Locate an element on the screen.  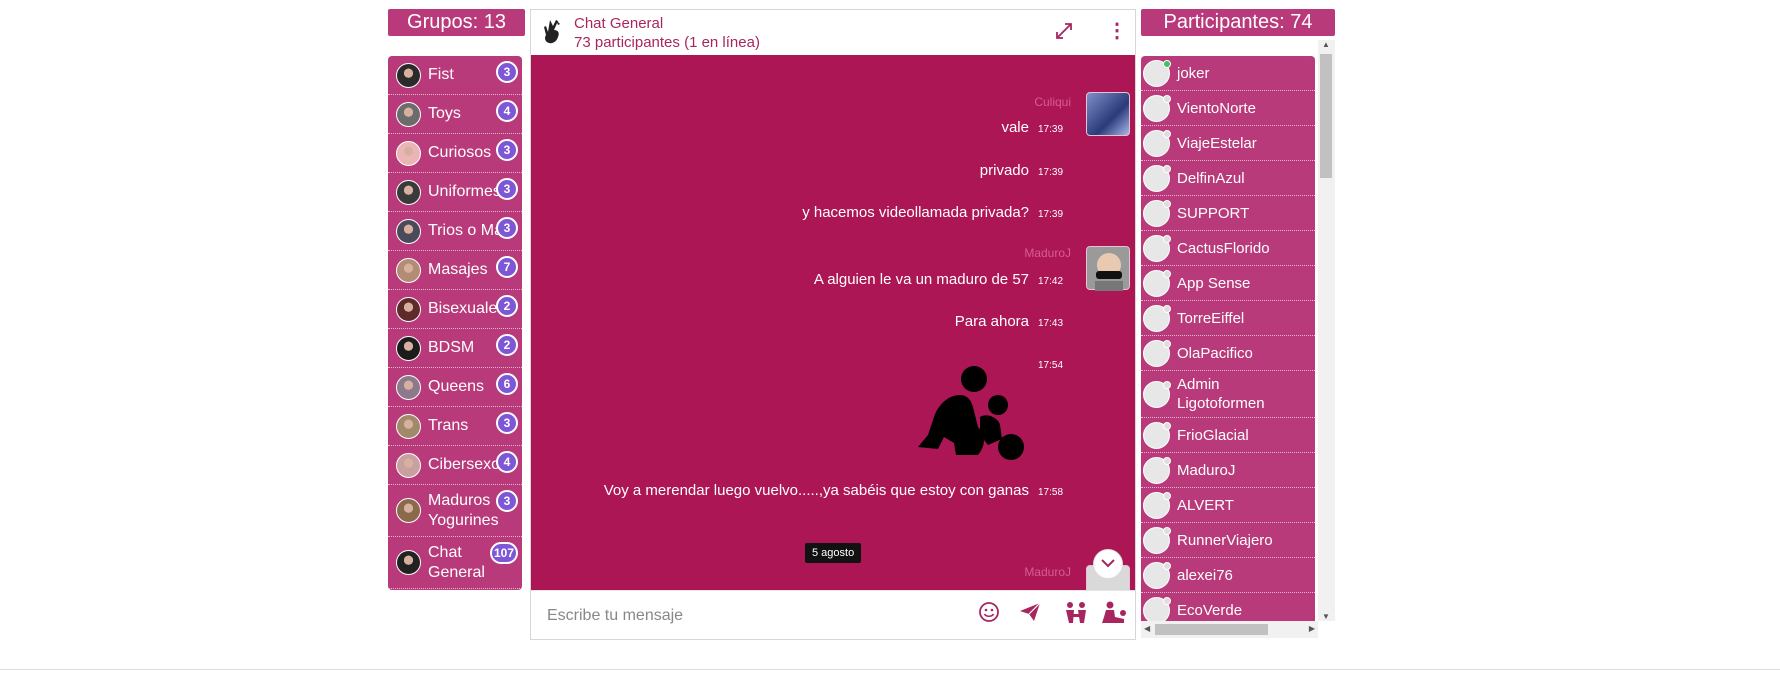
participant-item: Admin Ligotoformen is located at coordinates (1228, 394).